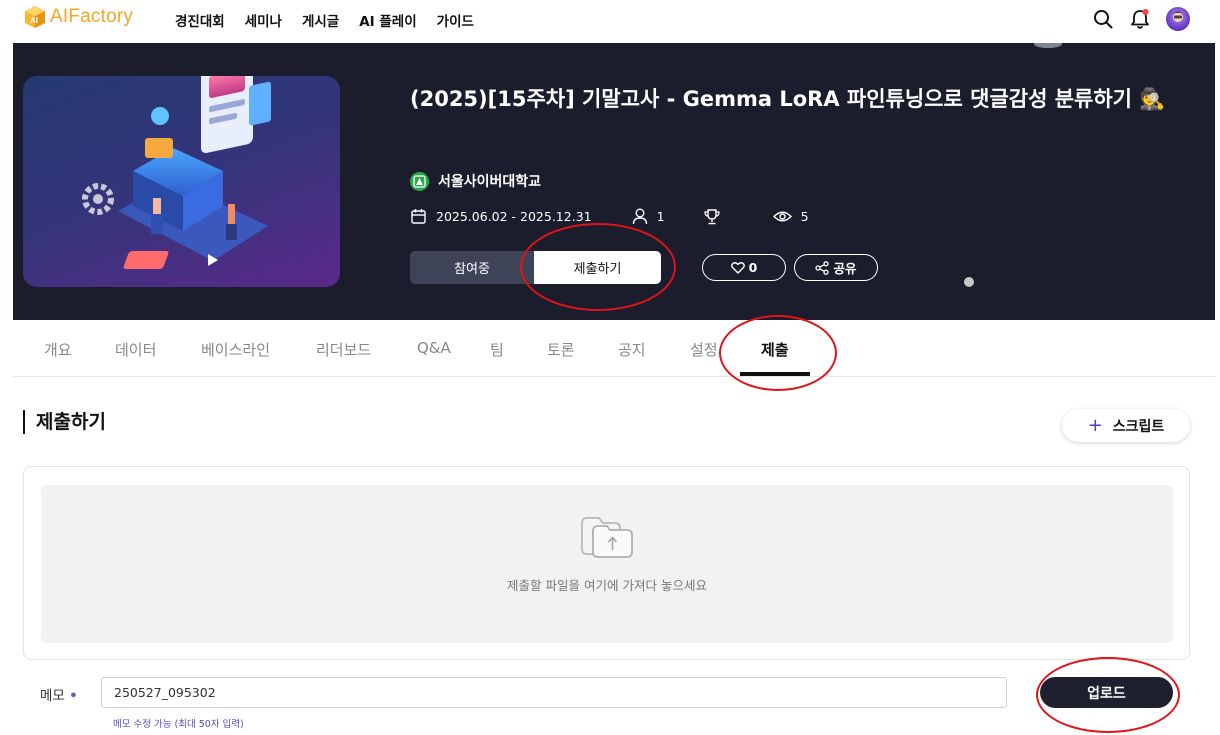 The image size is (1220, 735). I want to click on tab-team: 팀, so click(497, 349).